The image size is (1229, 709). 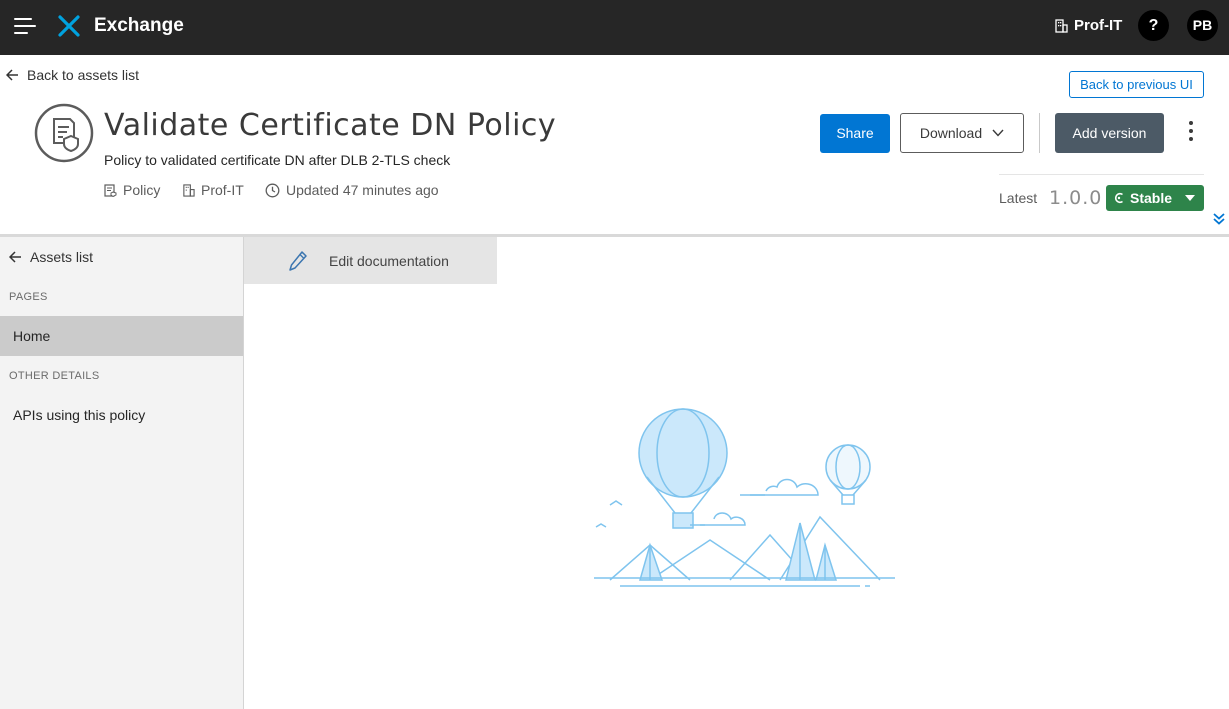 I want to click on org-switcher: Prof-IT, so click(x=1088, y=25).